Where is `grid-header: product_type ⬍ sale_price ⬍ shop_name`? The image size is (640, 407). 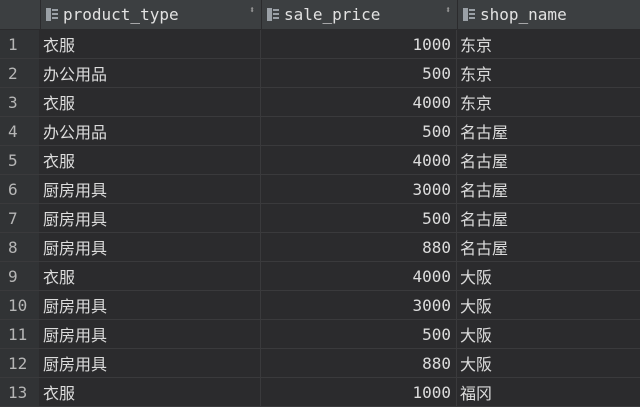
grid-header: product_type ⬍ sale_price ⬍ shop_name is located at coordinates (320, 15).